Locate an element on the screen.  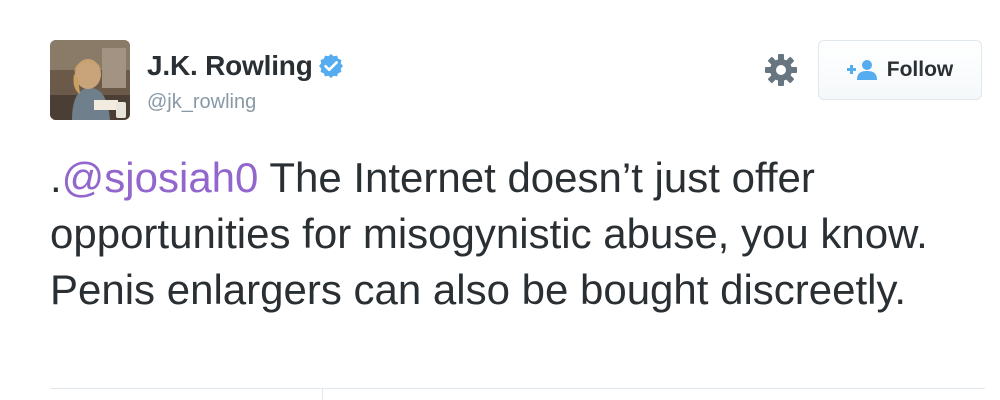
verified-badge-icon is located at coordinates (330, 66).